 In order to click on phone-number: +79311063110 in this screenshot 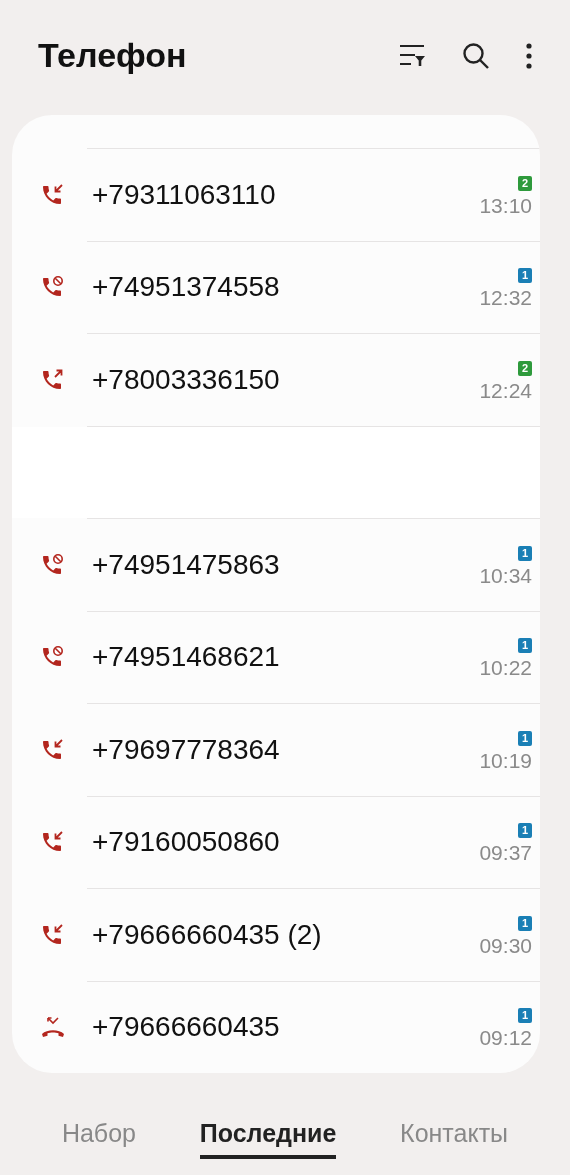, I will do `click(184, 194)`.